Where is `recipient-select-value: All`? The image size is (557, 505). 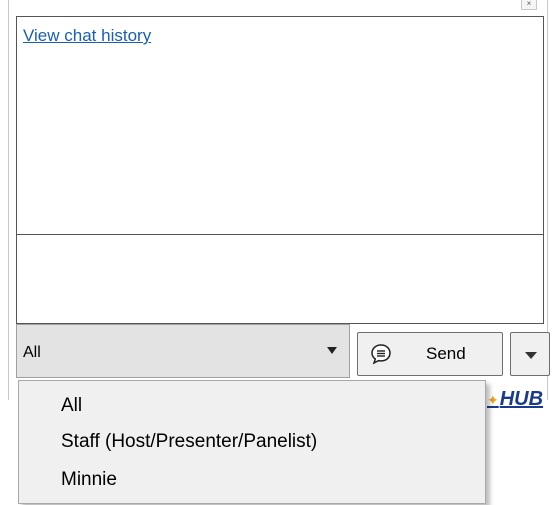
recipient-select-value: All is located at coordinates (32, 352).